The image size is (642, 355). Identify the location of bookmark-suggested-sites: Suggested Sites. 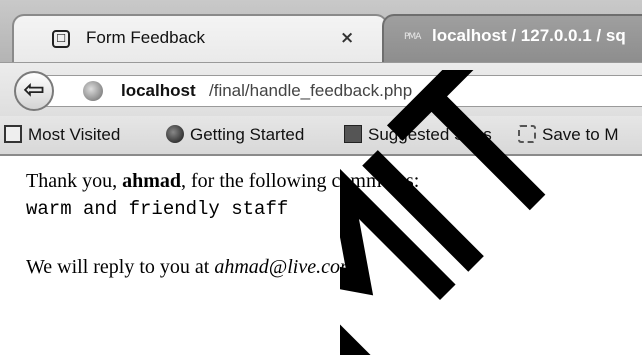
(430, 135).